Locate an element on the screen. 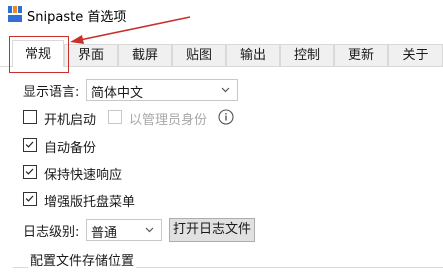 This screenshot has width=443, height=273. annotation-arrow-icon is located at coordinates (130, 30).